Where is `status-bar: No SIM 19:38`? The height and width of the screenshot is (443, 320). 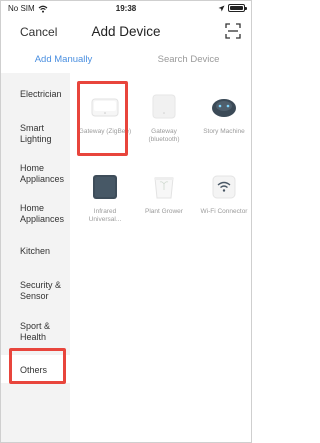 status-bar: No SIM 19:38 is located at coordinates (126, 9).